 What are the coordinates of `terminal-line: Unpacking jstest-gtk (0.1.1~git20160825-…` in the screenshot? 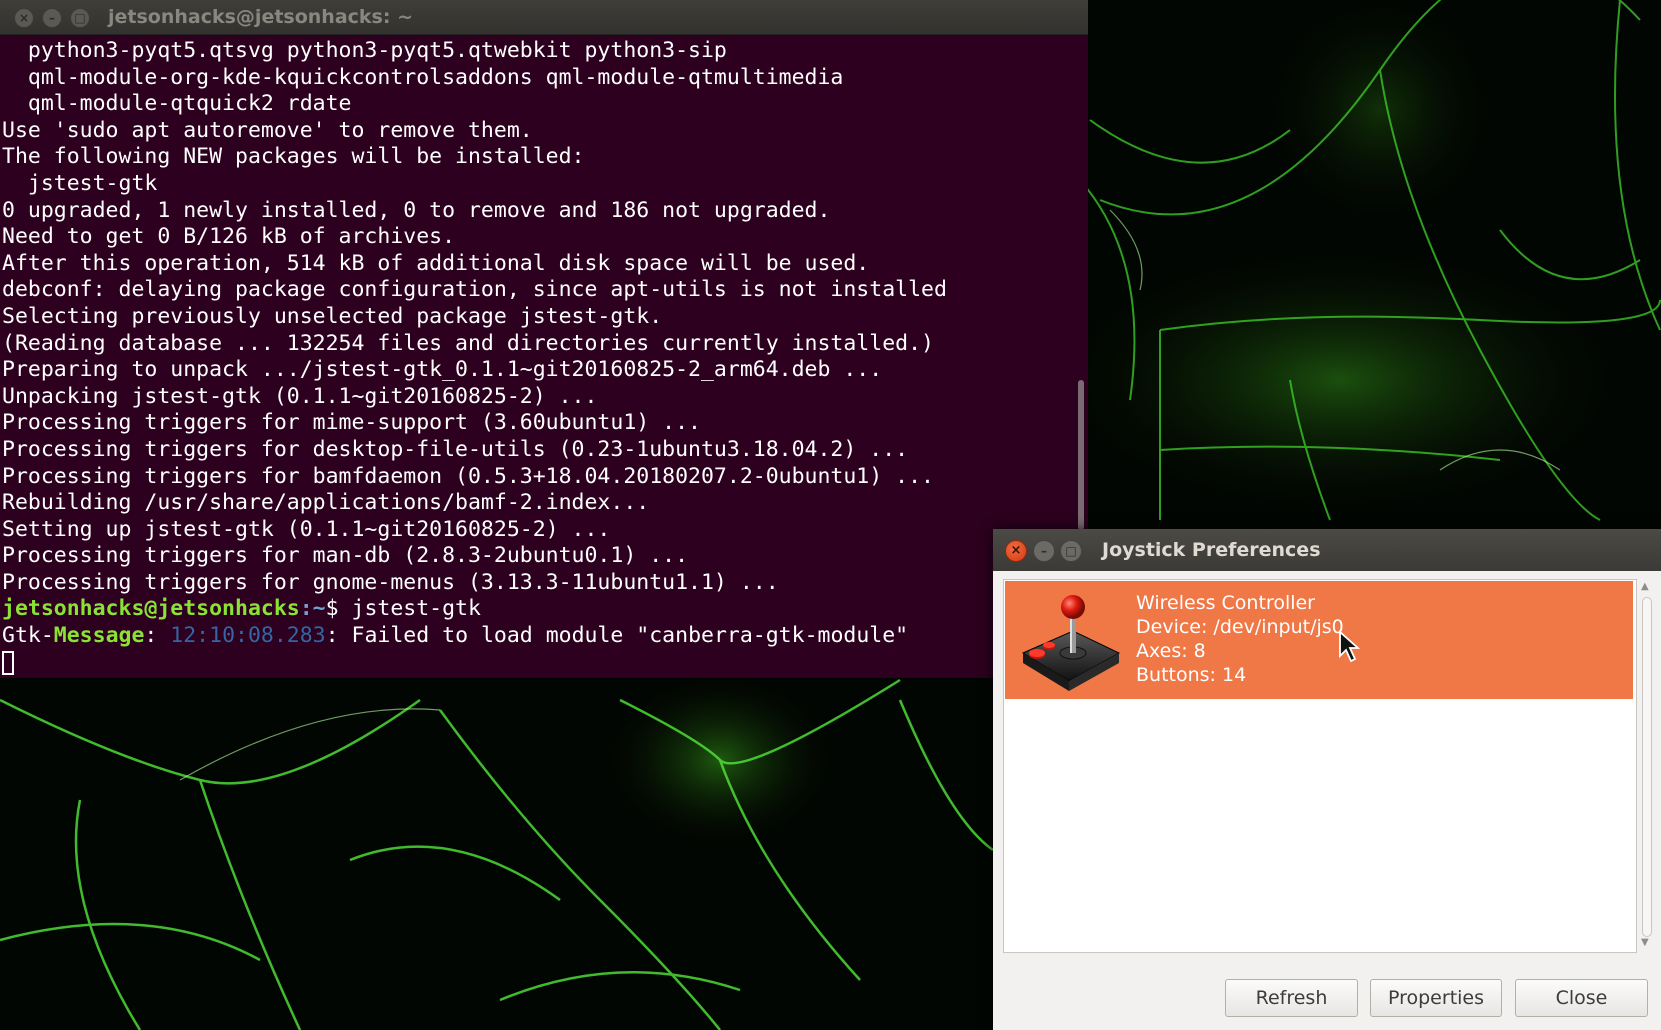 It's located at (300, 396).